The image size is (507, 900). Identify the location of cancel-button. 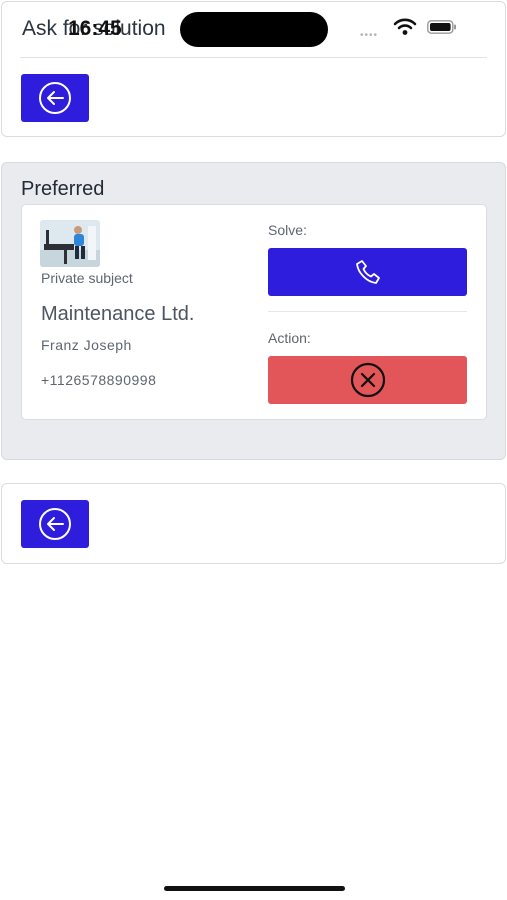
(367, 380).